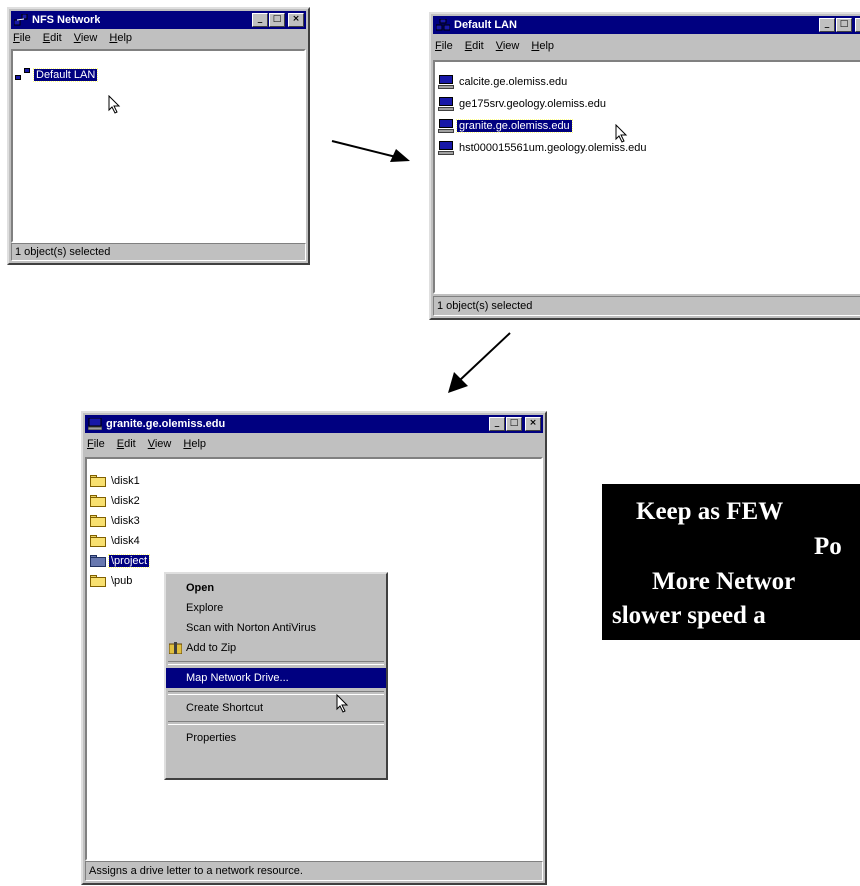 Image resolution: width=860 pixels, height=886 pixels. What do you see at coordinates (710, 511) in the screenshot?
I see `callout-line: Keep as FEW` at bounding box center [710, 511].